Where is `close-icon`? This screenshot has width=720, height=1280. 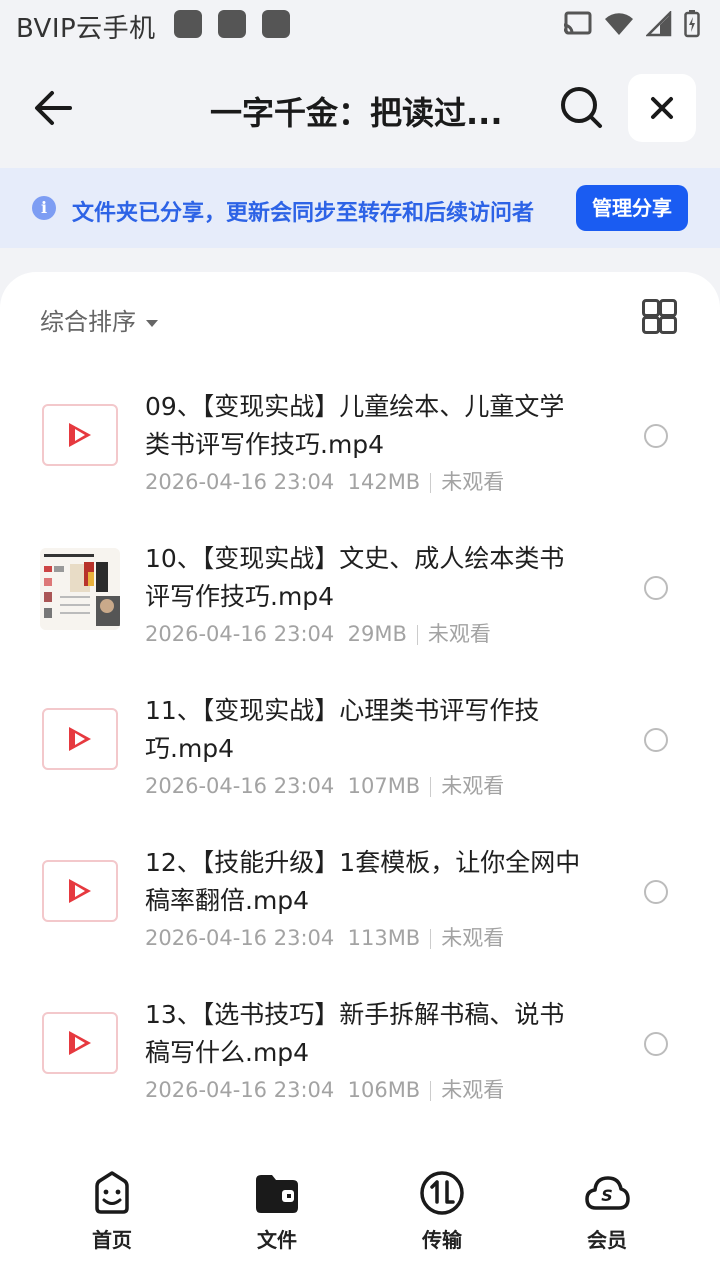
close-icon is located at coordinates (662, 108).